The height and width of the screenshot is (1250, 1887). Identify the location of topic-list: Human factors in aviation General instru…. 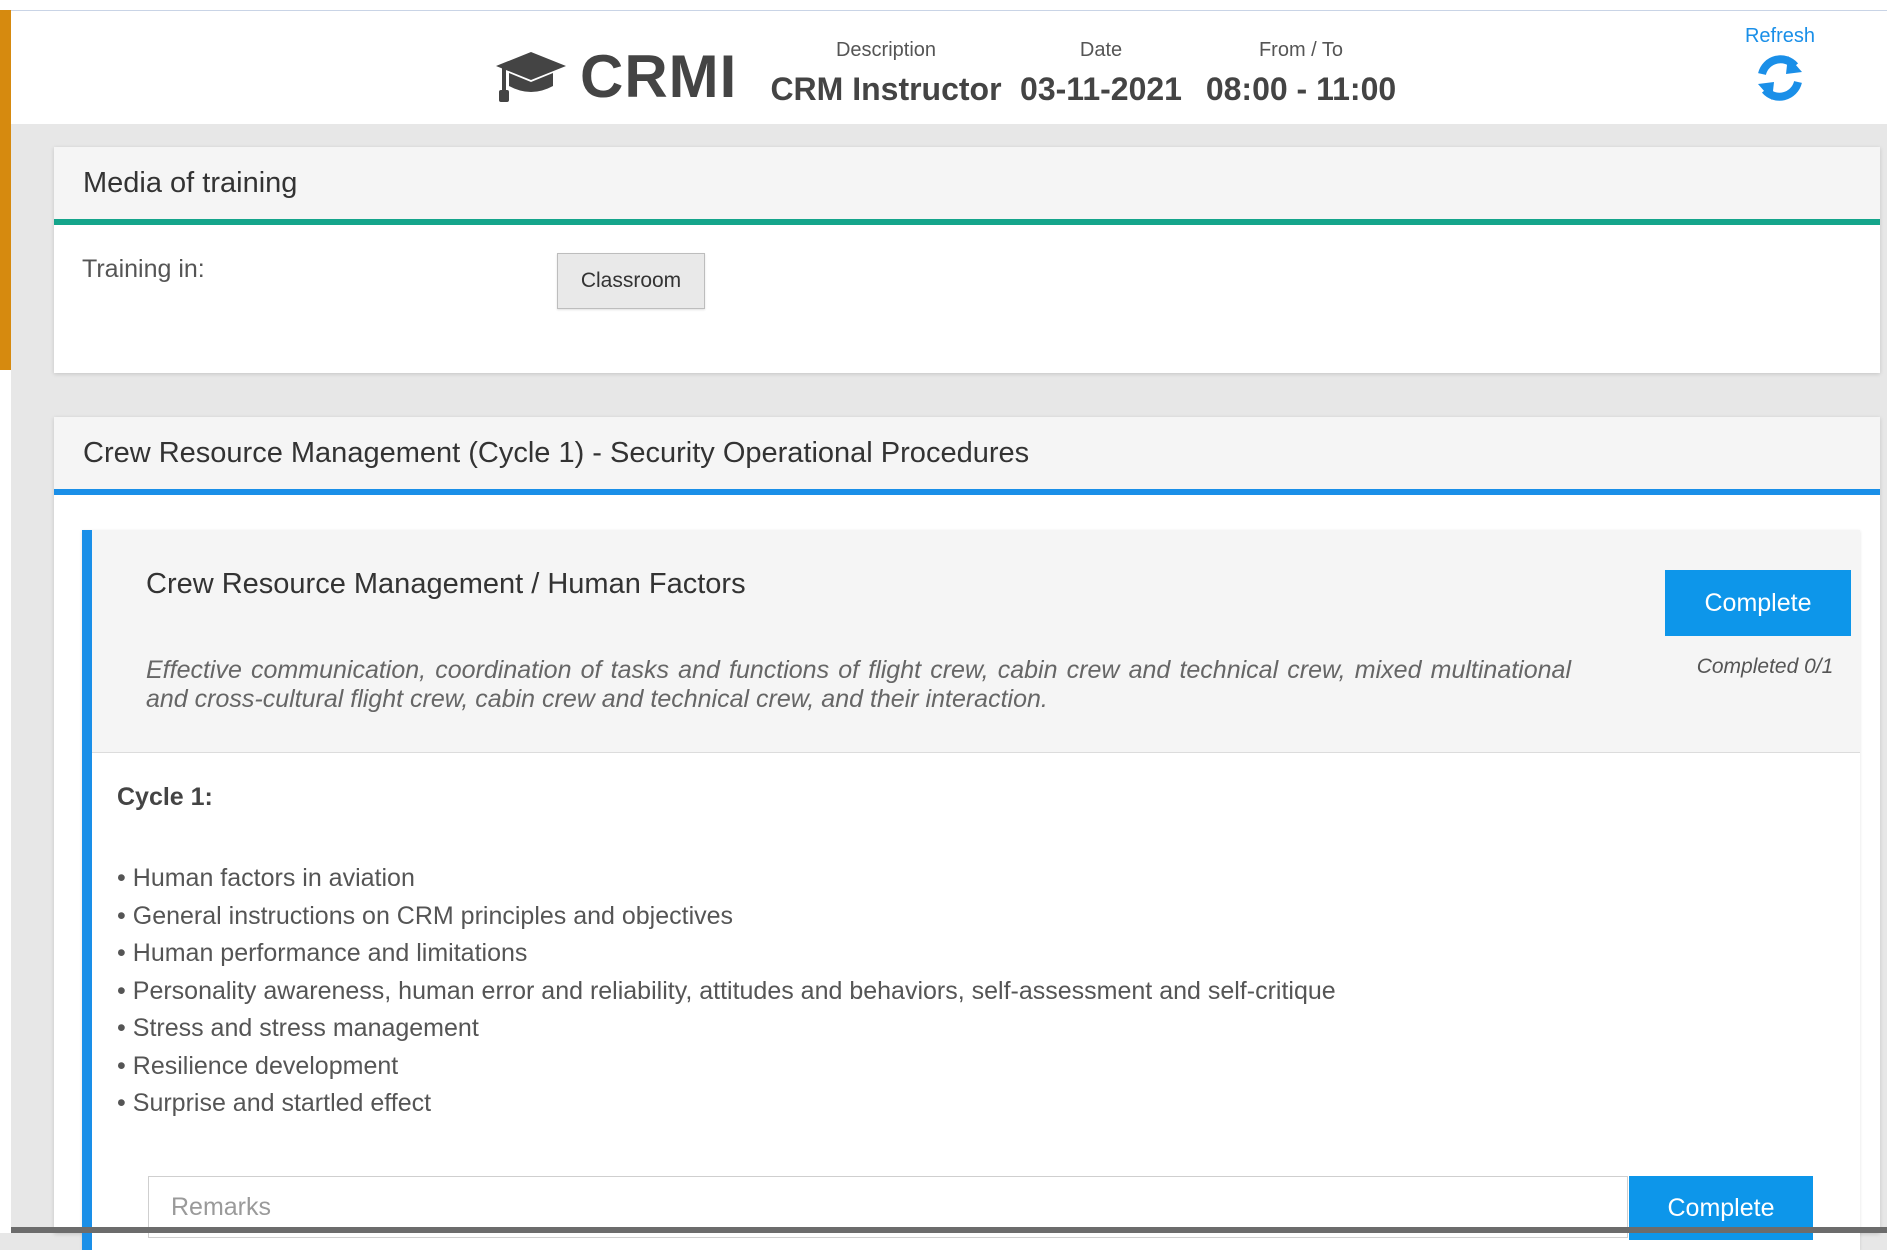
(726, 991).